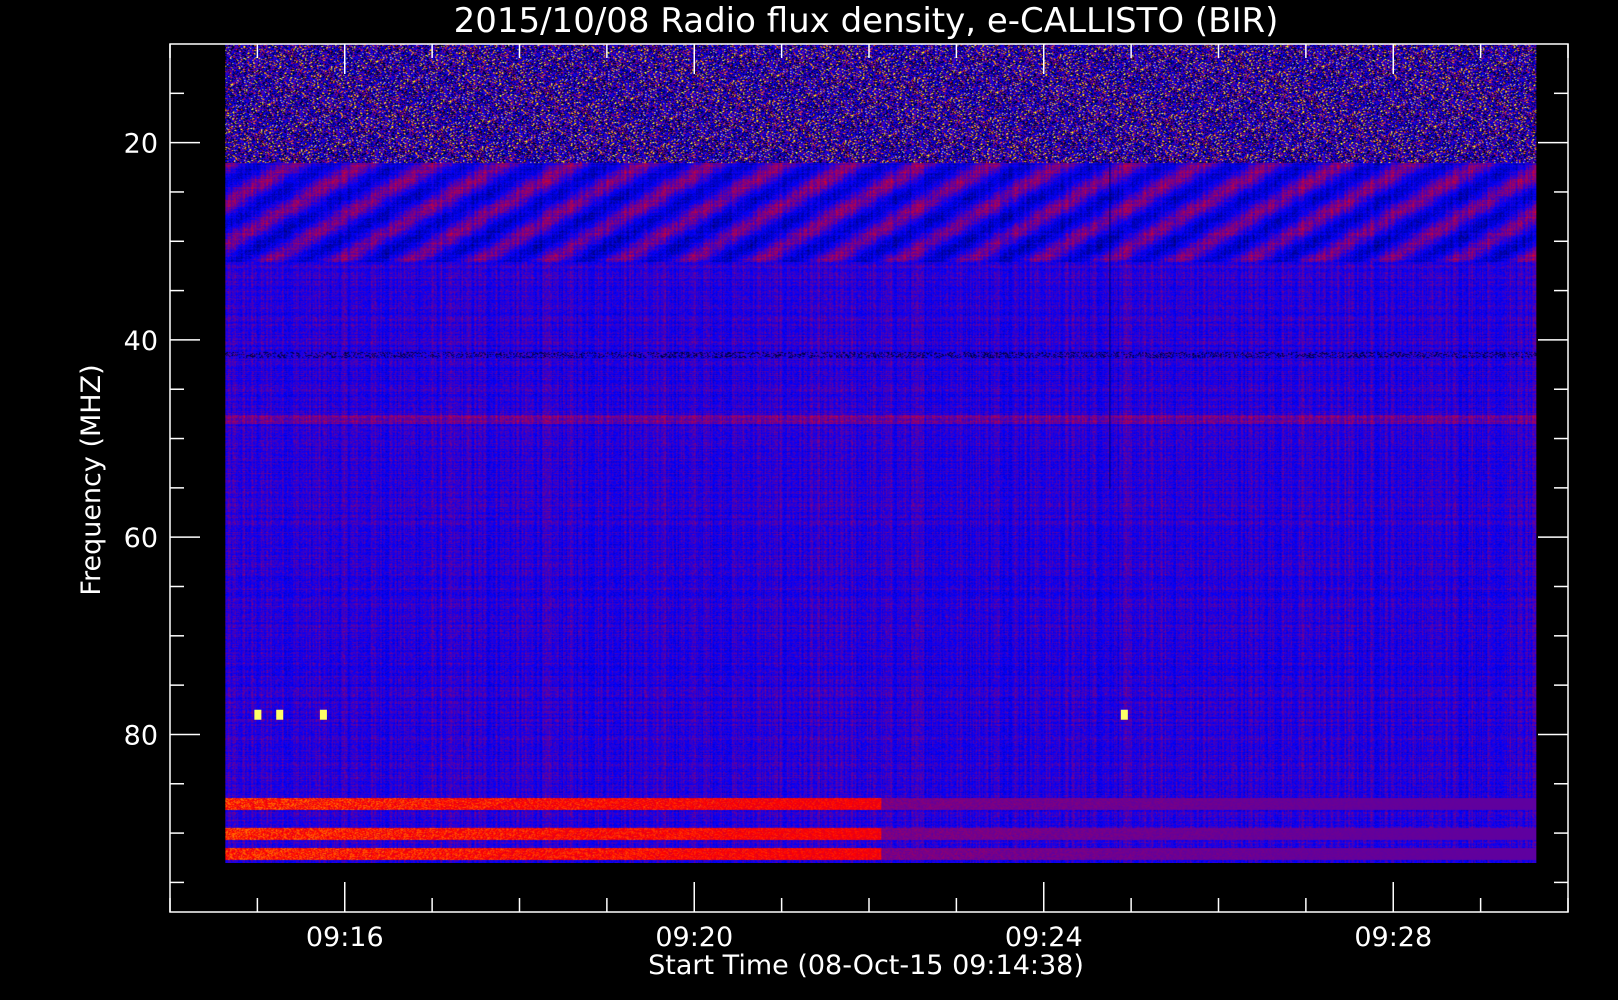  What do you see at coordinates (141, 538) in the screenshot?
I see `y-tick-label: 60` at bounding box center [141, 538].